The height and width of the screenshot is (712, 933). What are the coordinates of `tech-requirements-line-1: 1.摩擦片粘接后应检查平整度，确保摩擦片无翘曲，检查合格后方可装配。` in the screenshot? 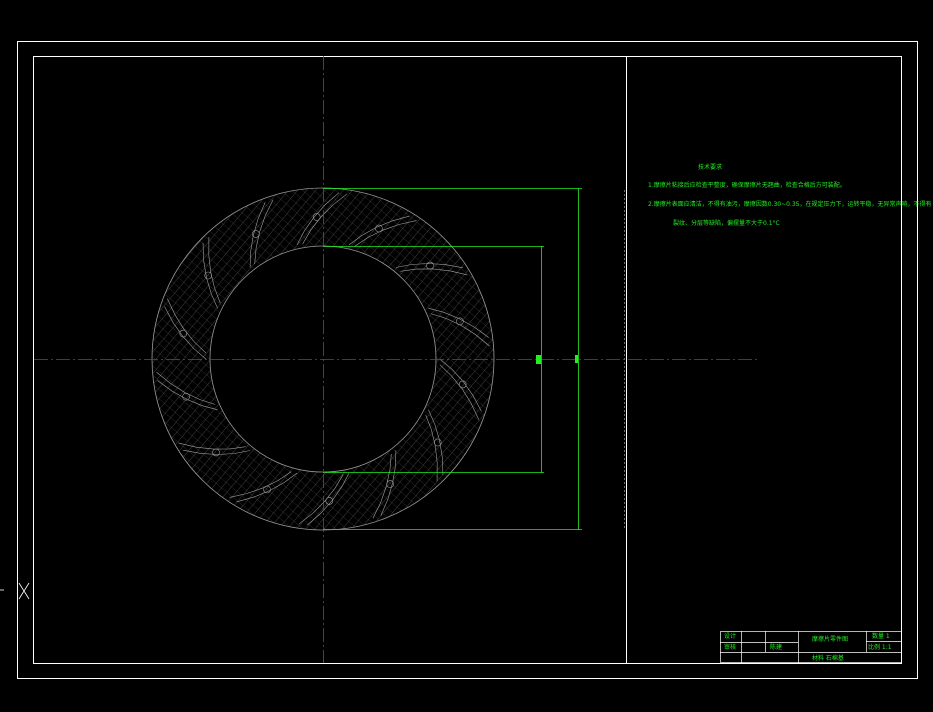 It's located at (747, 185).